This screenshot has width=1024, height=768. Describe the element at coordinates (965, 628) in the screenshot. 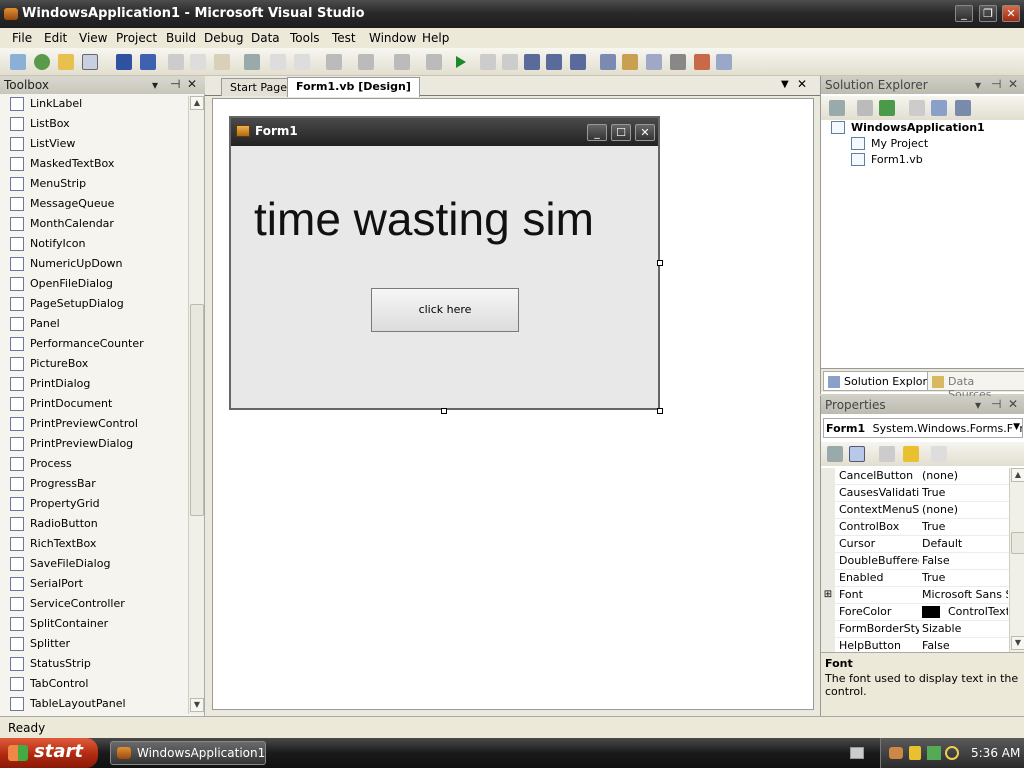

I see `property-value: Sizable` at that location.